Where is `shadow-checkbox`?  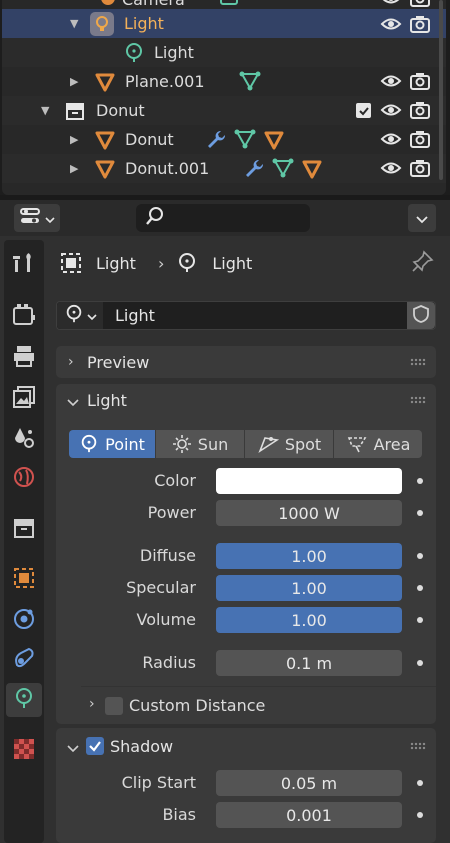
shadow-checkbox is located at coordinates (95, 746).